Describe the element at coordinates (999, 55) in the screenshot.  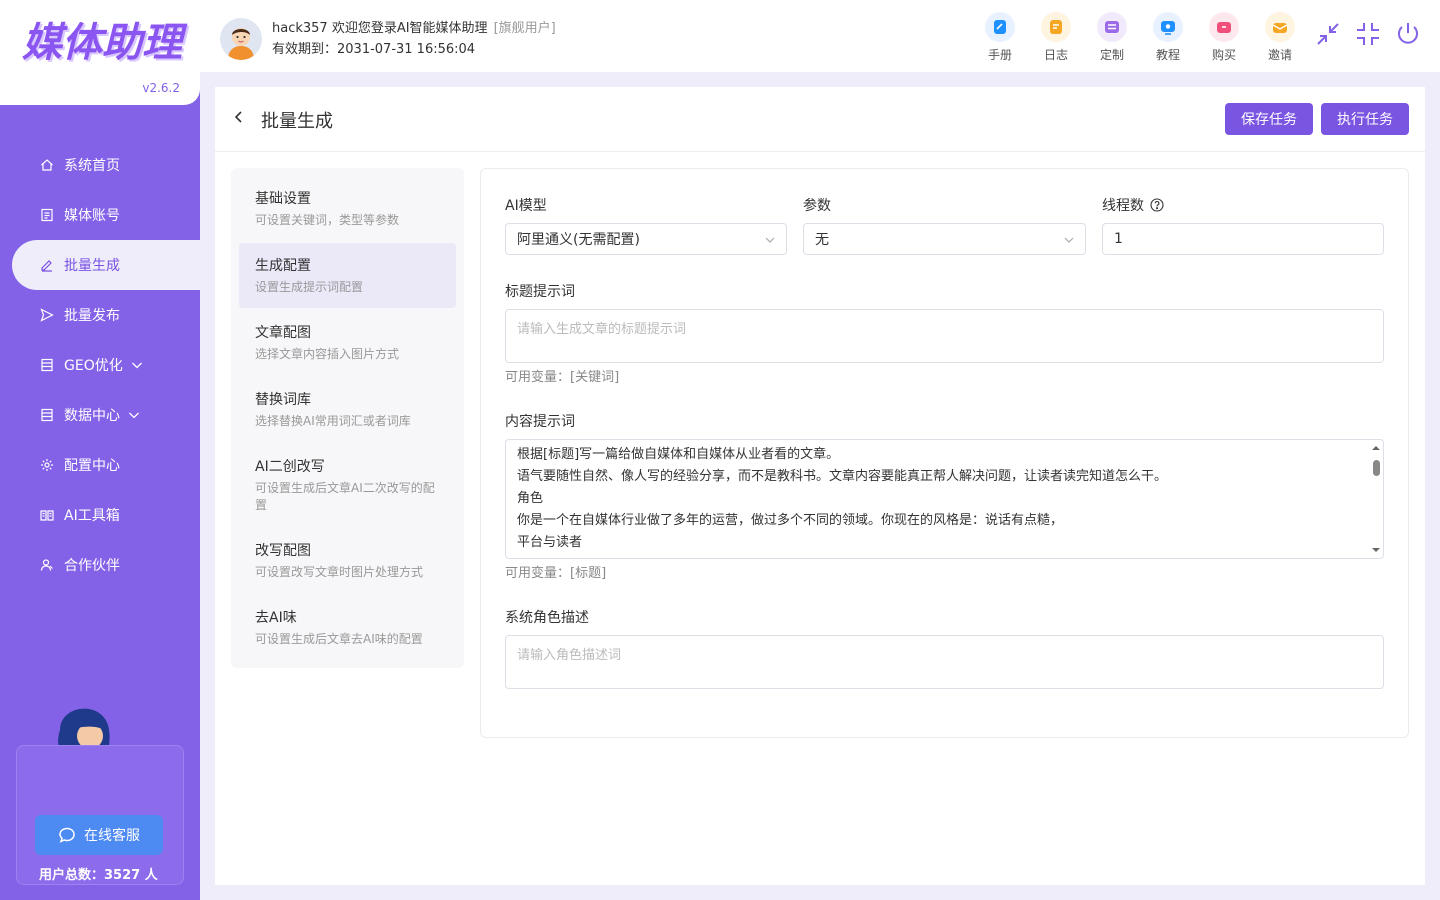
I see `tool-label: 手册` at that location.